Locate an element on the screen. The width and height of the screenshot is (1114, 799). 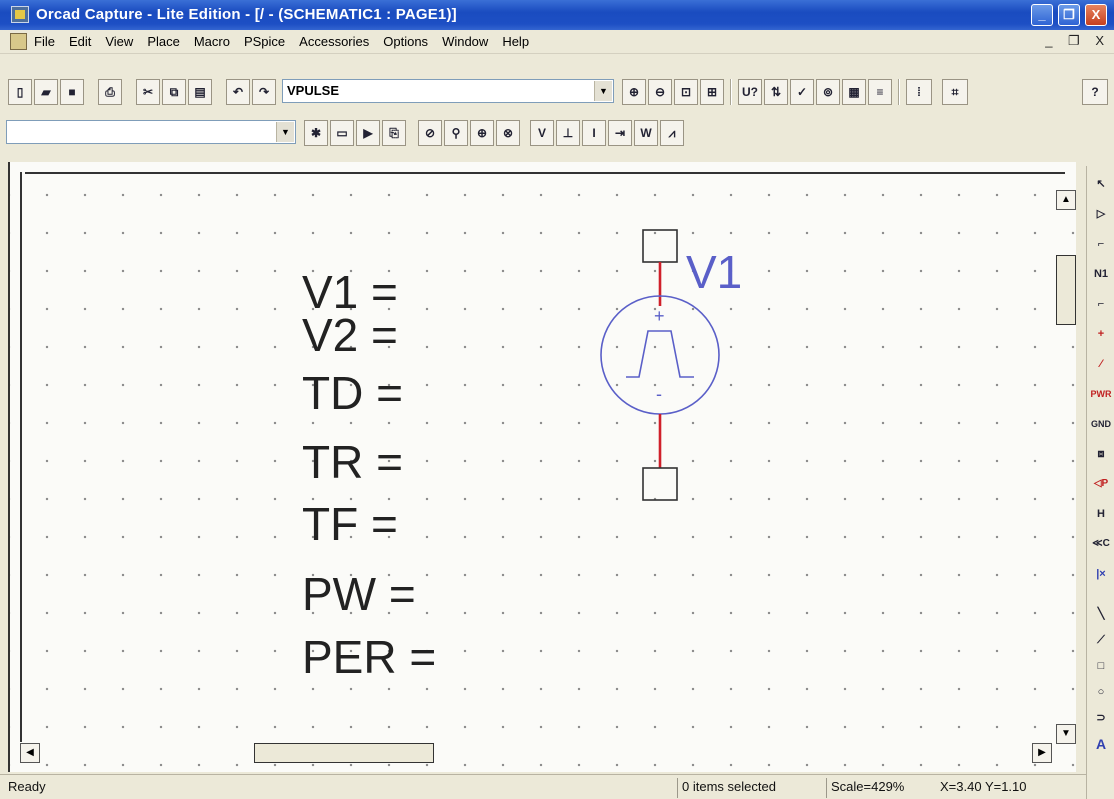
pin-box-top is located at coordinates (660, 246).